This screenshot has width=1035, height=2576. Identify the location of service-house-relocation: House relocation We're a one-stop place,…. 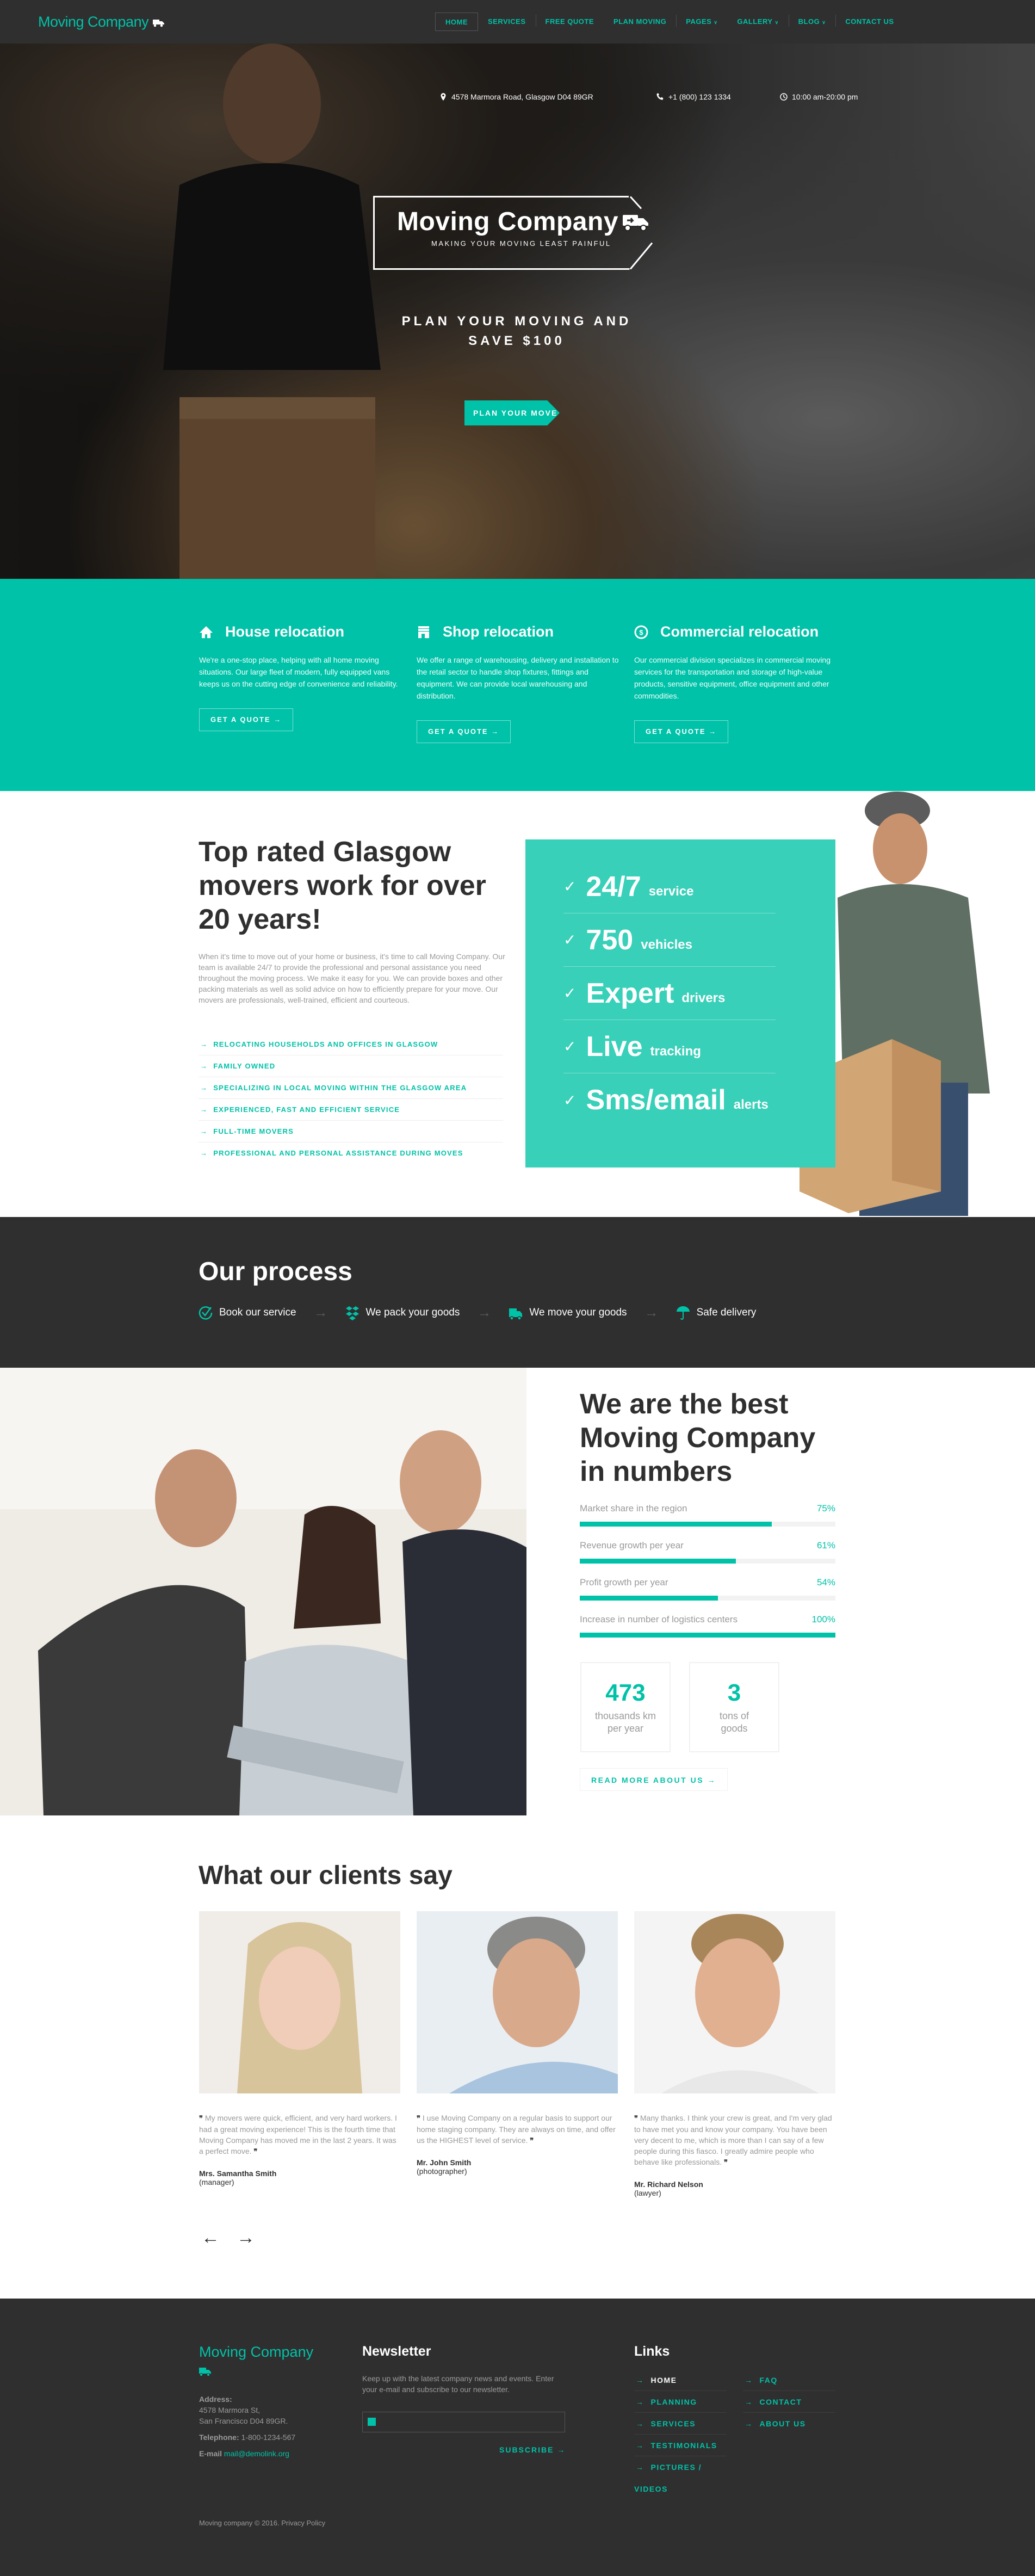
(302, 677).